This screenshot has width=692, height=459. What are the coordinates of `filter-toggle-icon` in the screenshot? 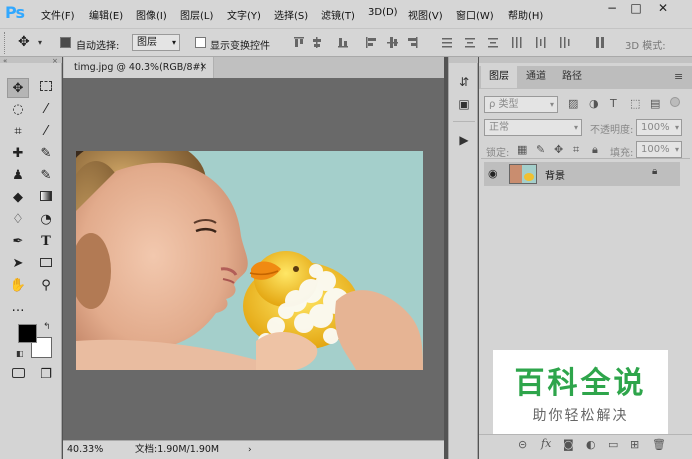 It's located at (675, 102).